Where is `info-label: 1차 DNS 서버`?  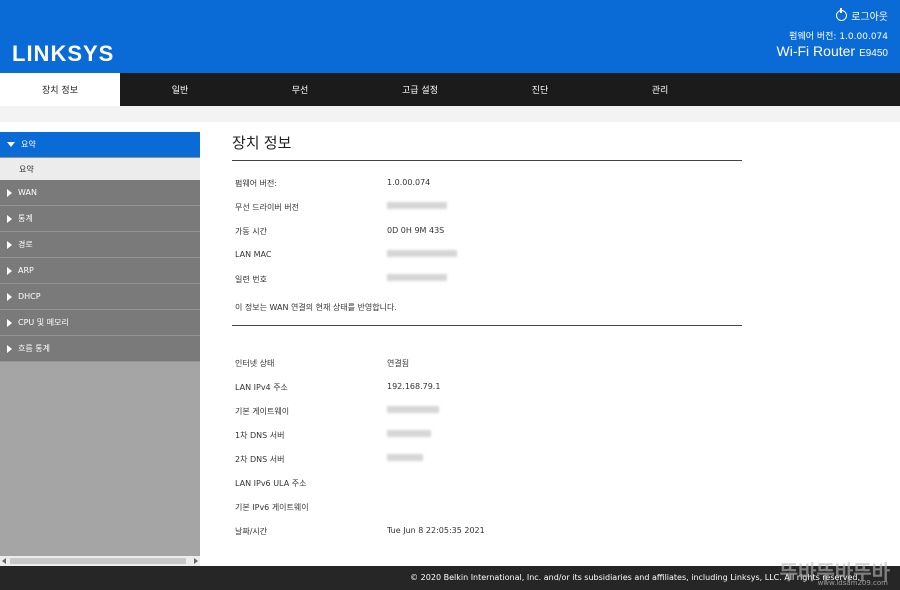 info-label: 1차 DNS 서버 is located at coordinates (260, 435).